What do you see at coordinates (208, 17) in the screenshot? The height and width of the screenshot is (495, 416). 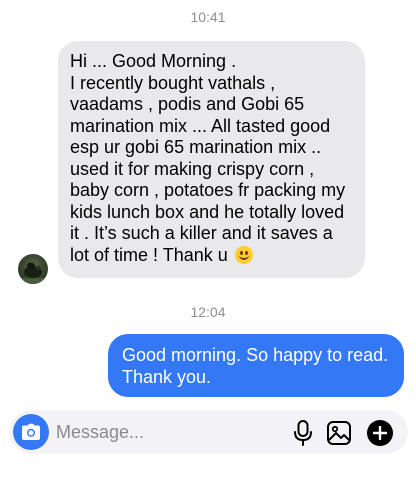 I see `timestamp: 10:41` at bounding box center [208, 17].